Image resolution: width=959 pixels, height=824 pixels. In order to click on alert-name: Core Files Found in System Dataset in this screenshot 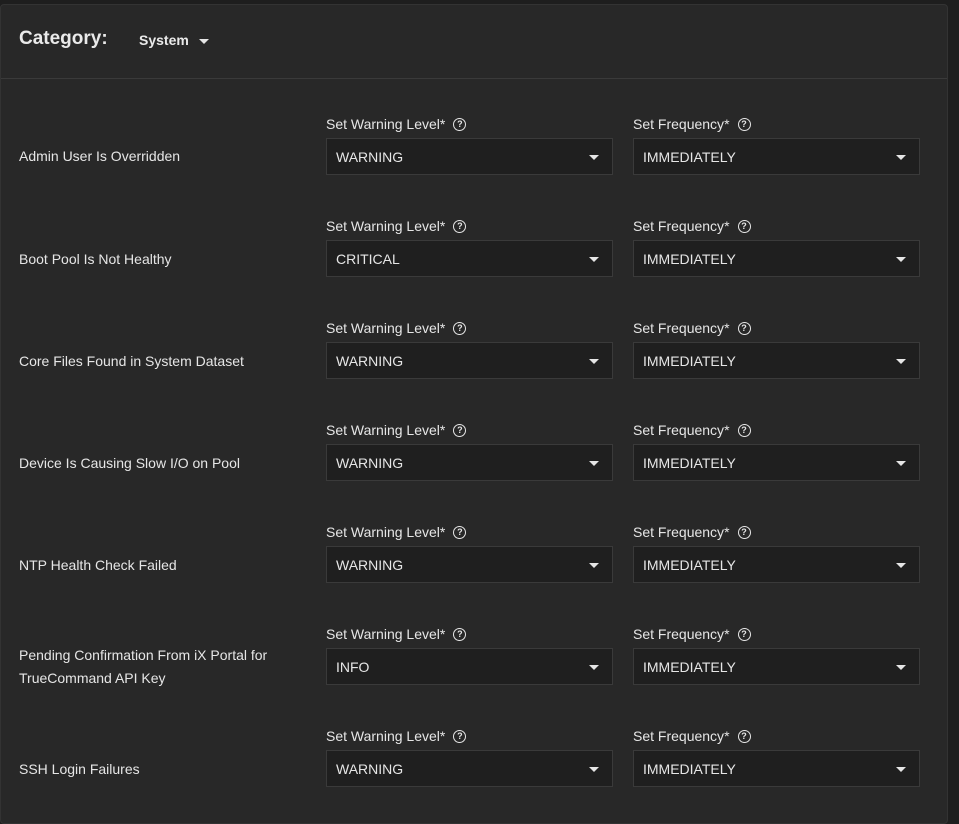, I will do `click(131, 361)`.